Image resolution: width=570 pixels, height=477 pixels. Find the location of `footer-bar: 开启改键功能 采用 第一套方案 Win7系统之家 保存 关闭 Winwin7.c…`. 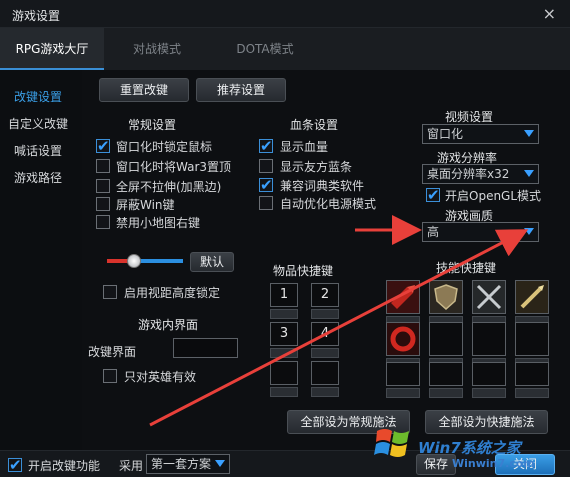

footer-bar: 开启改键功能 采用 第一套方案 Win7系统之家 保存 关闭 Winwin7.c… is located at coordinates (285, 453).